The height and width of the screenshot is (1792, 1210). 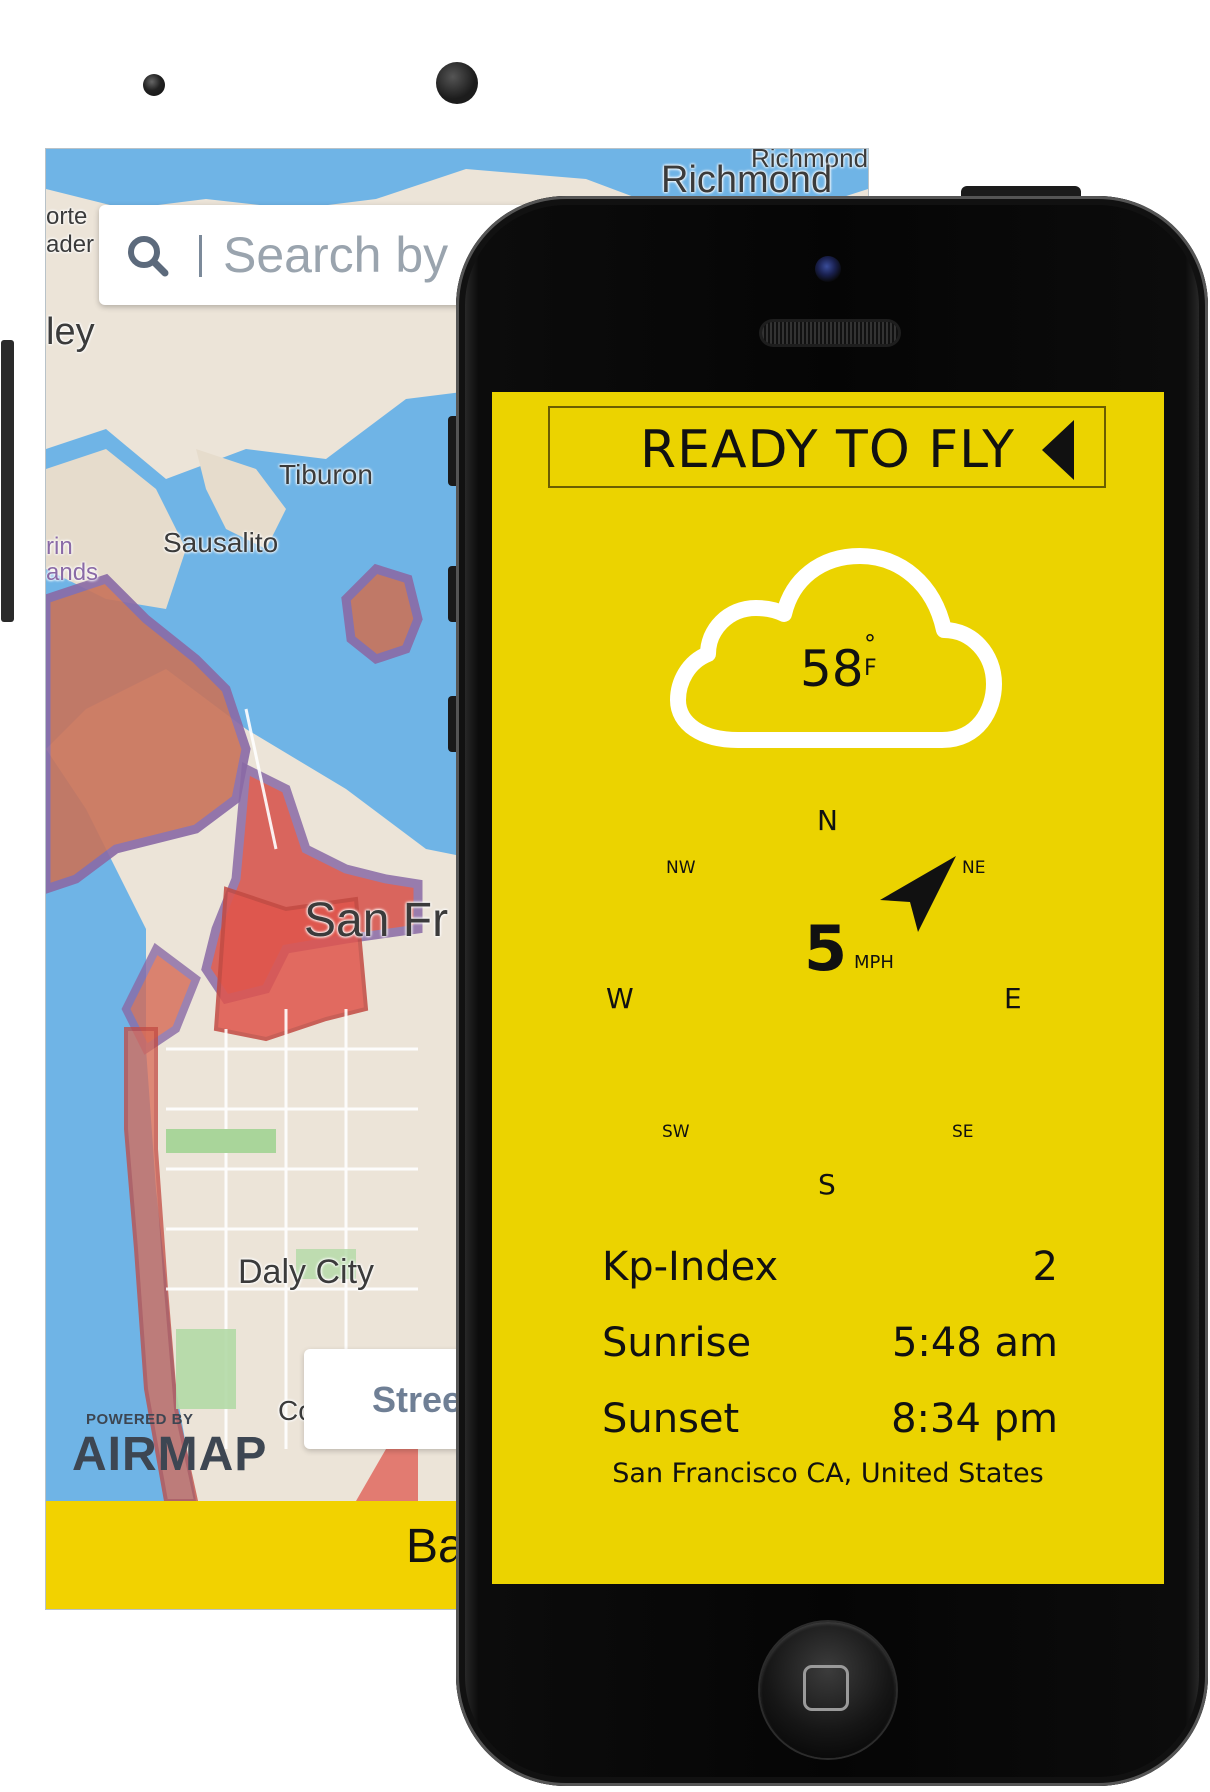 What do you see at coordinates (830, 1424) in the screenshot?
I see `info-row-sunset: Sunset 8:34 pm` at bounding box center [830, 1424].